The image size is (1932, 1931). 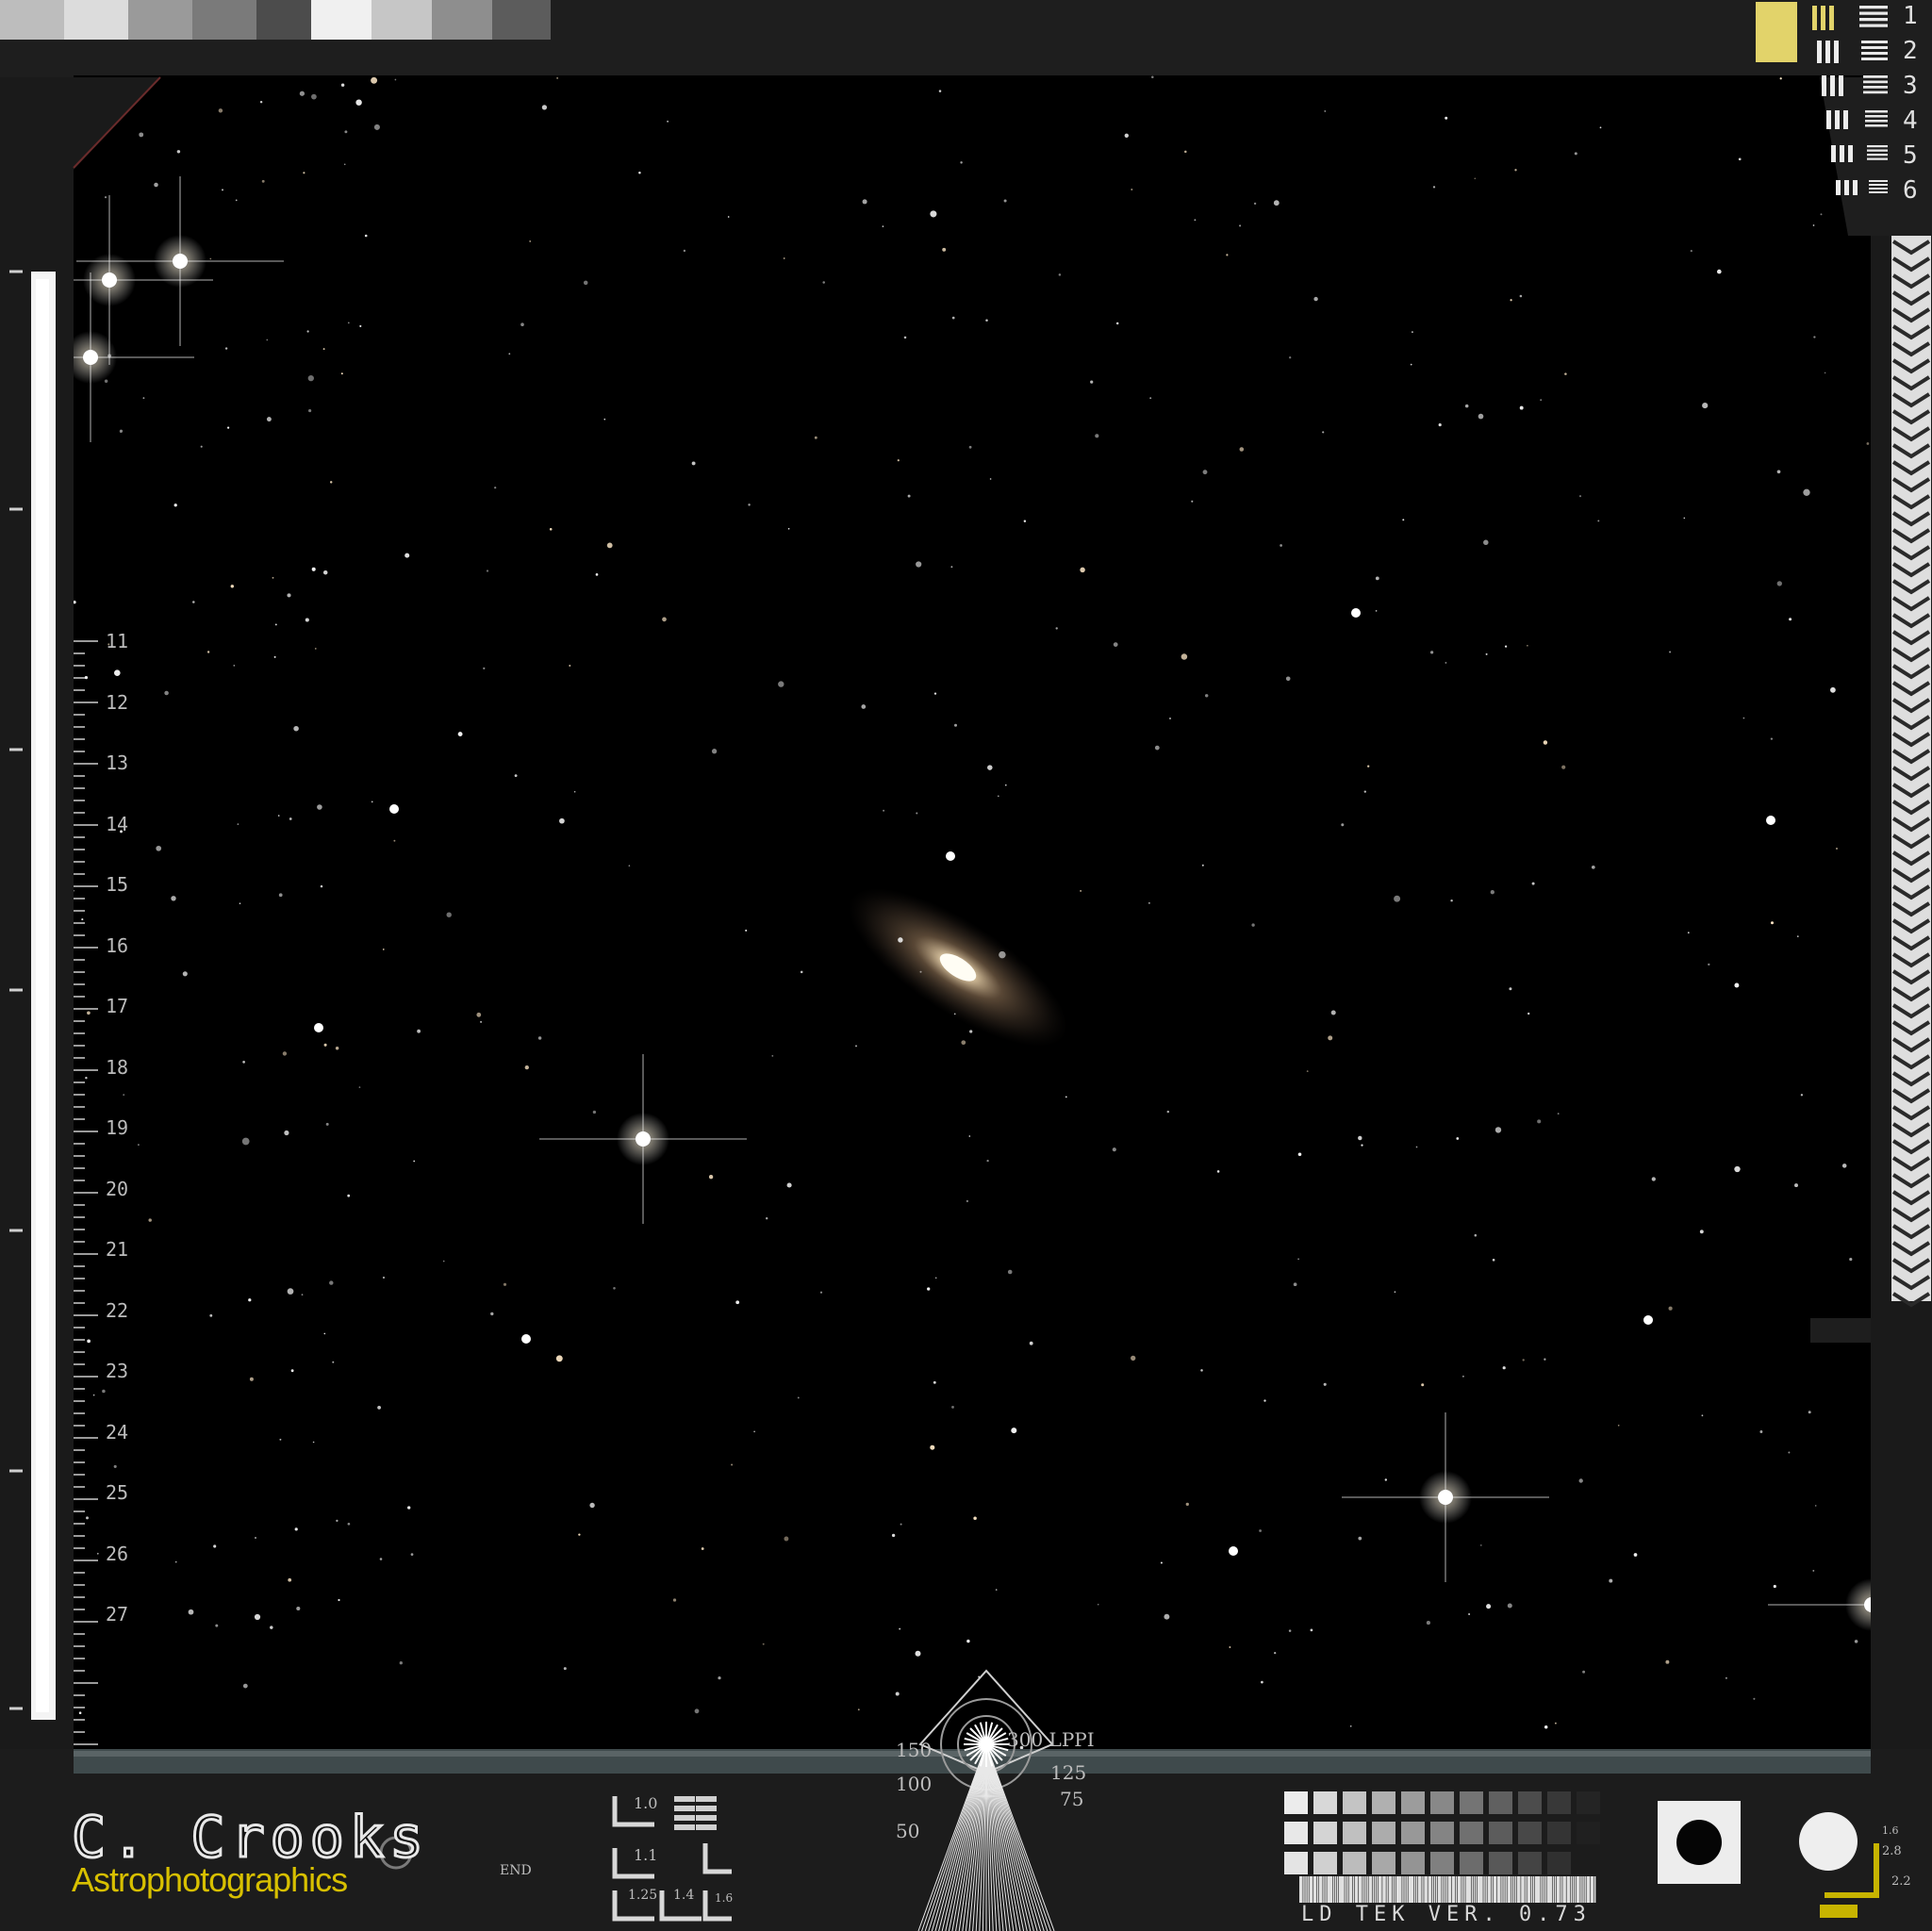 What do you see at coordinates (1699, 1842) in the screenshot?
I see `target-box-icon` at bounding box center [1699, 1842].